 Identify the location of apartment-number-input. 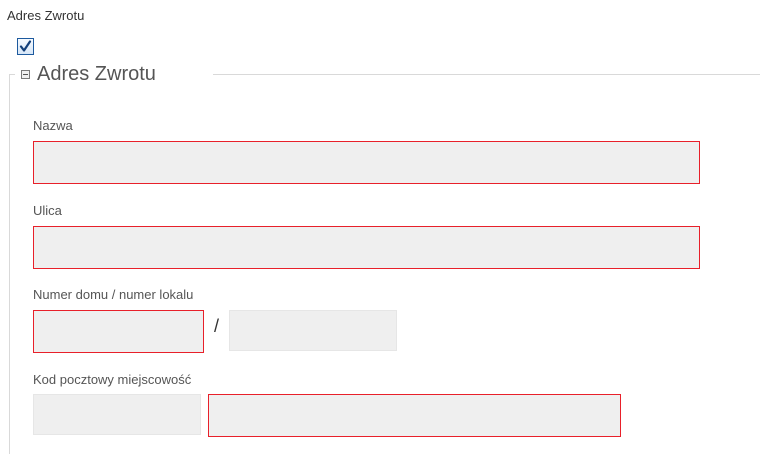
(313, 330).